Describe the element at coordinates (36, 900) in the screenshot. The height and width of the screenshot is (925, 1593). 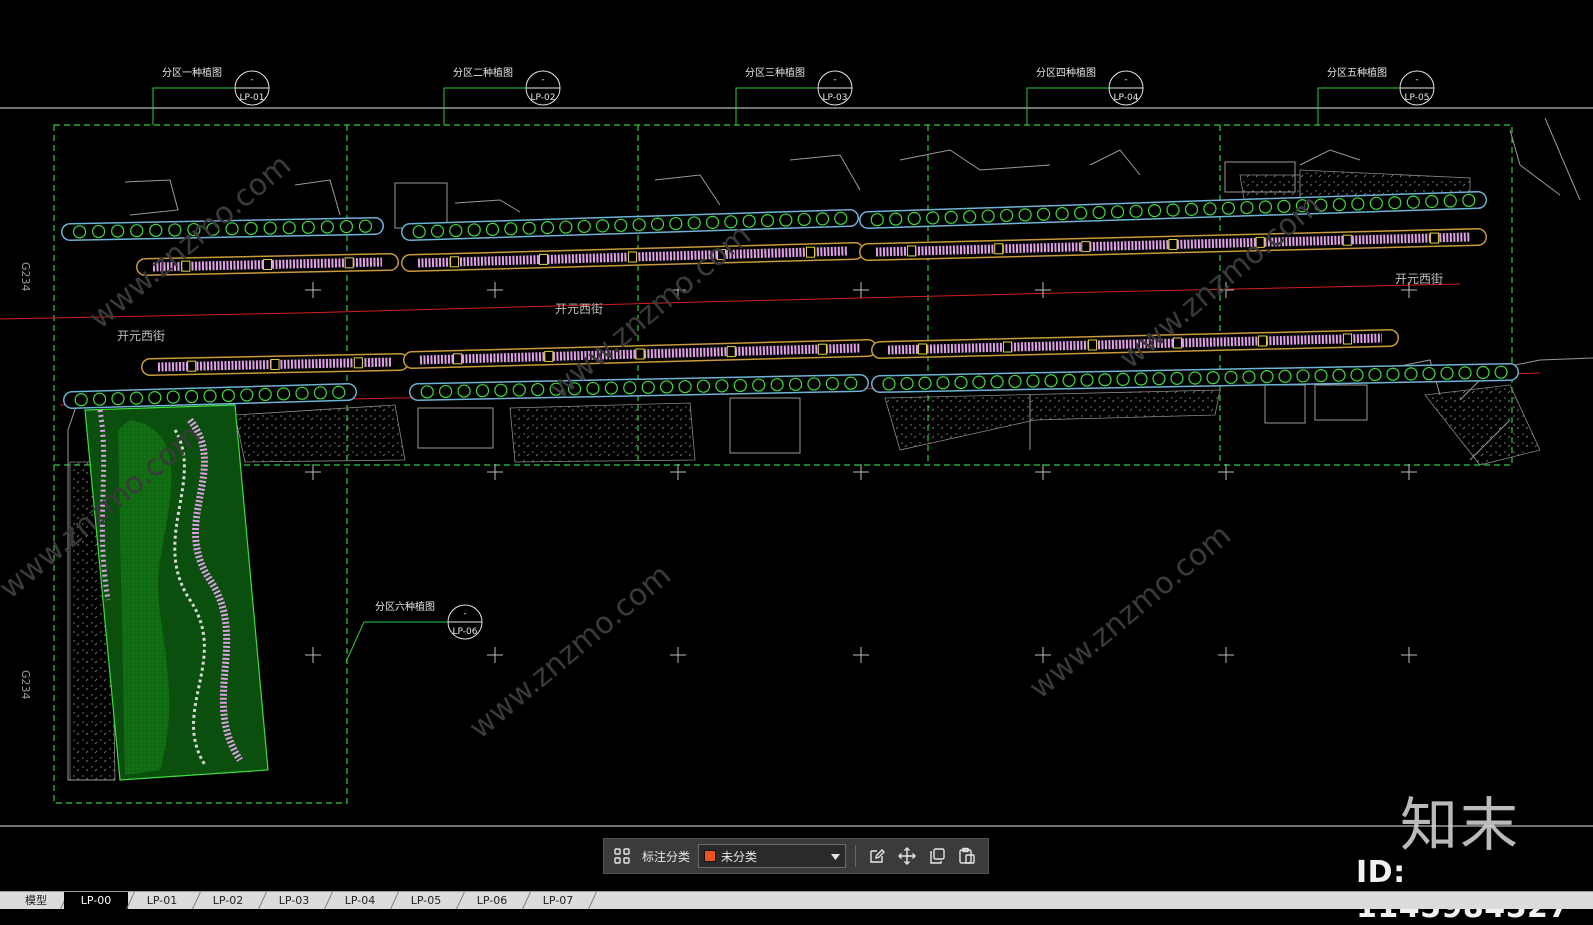
I see `layout-tab: 模型` at that location.